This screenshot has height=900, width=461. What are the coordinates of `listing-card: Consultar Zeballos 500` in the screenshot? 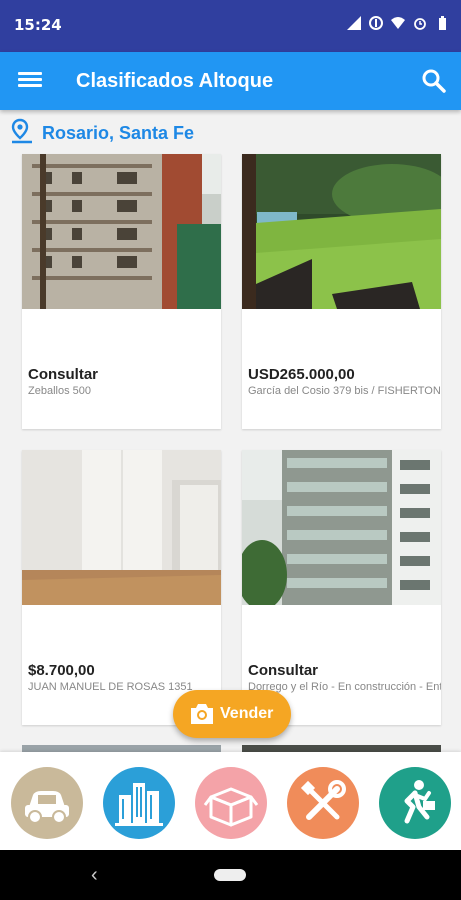 It's located at (121, 291).